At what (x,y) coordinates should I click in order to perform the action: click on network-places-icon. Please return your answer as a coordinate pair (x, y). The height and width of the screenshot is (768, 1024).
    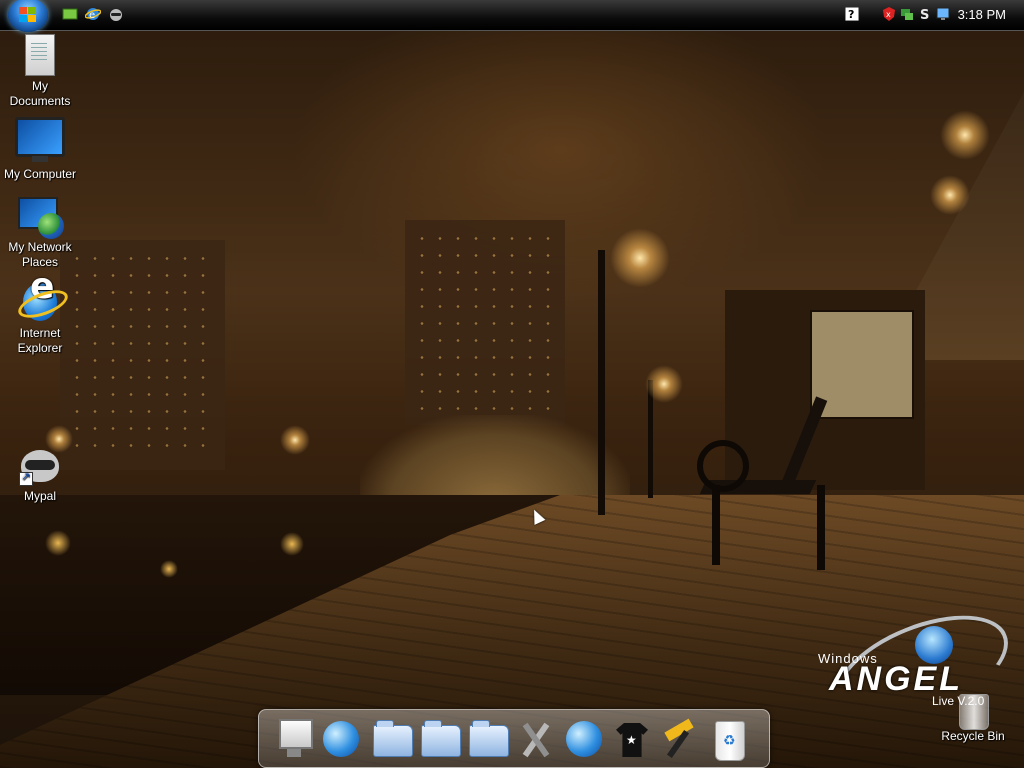
    Looking at the image, I should click on (41, 218).